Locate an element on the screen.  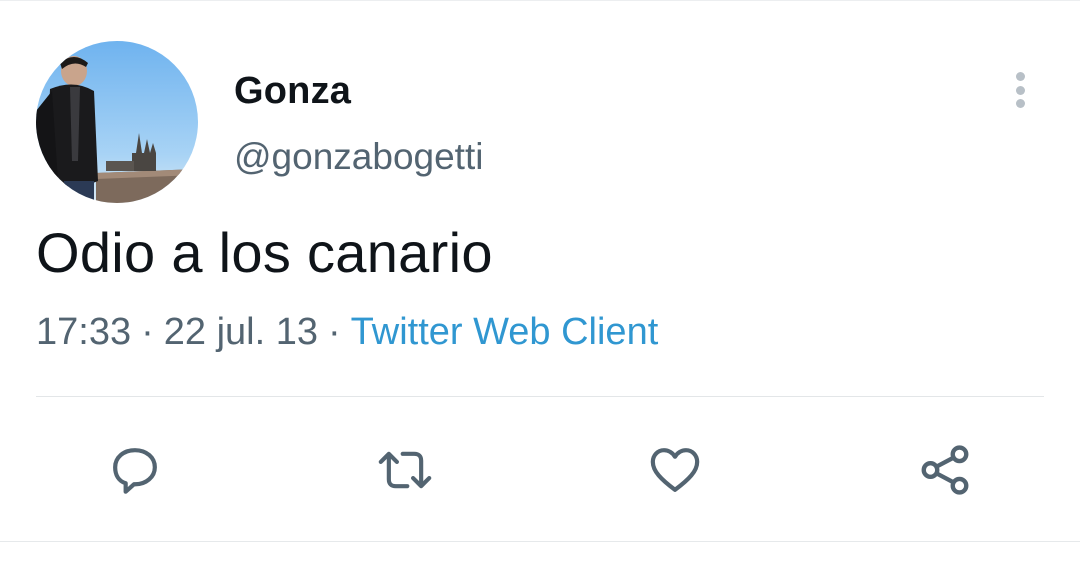
heart-icon is located at coordinates (675, 470).